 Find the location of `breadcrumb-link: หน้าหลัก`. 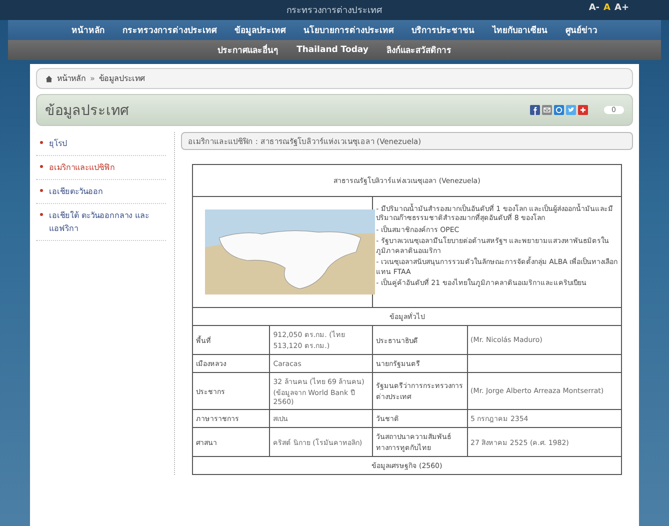

breadcrumb-link: หน้าหลัก is located at coordinates (71, 78).